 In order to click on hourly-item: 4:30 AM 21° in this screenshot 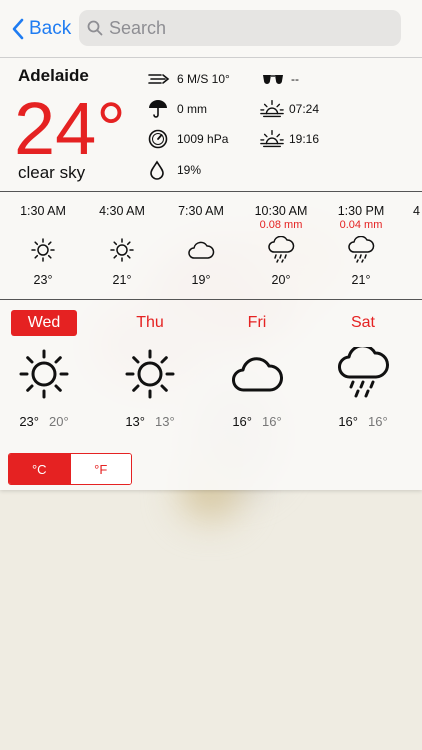, I will do `click(122, 245)`.